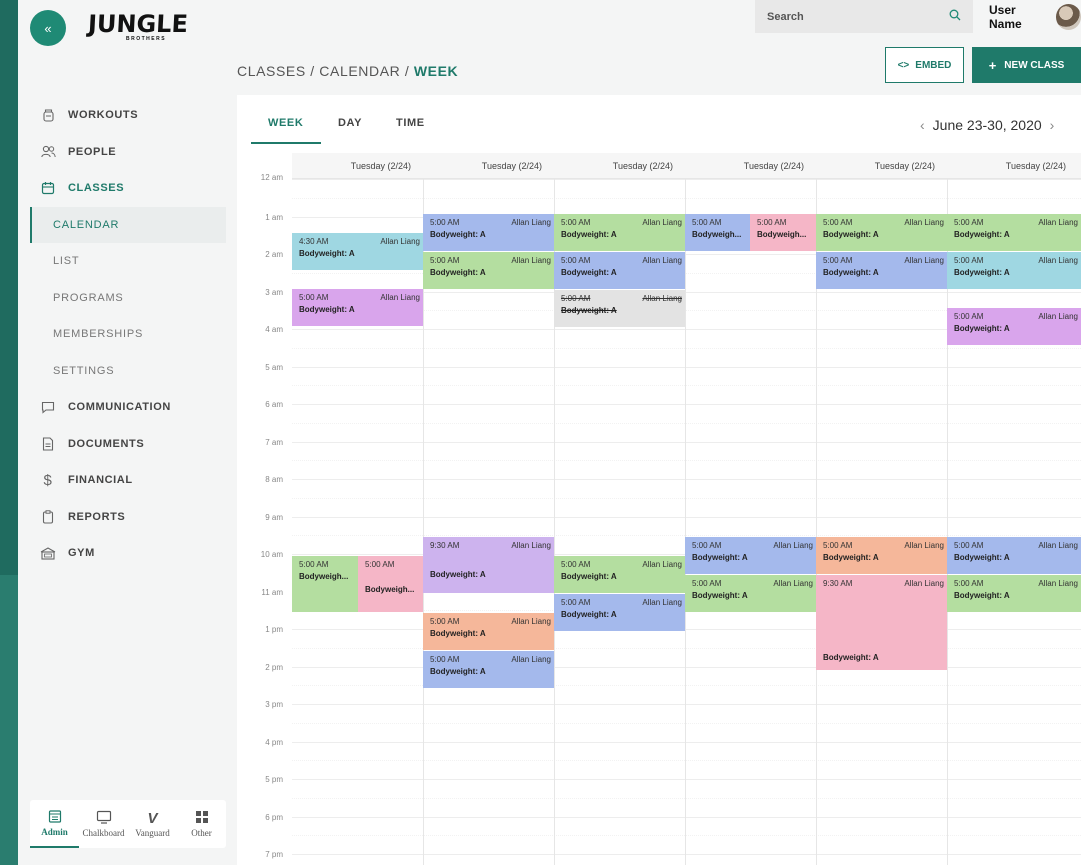  I want to click on double-chevron-left-icon: «, so click(48, 28).